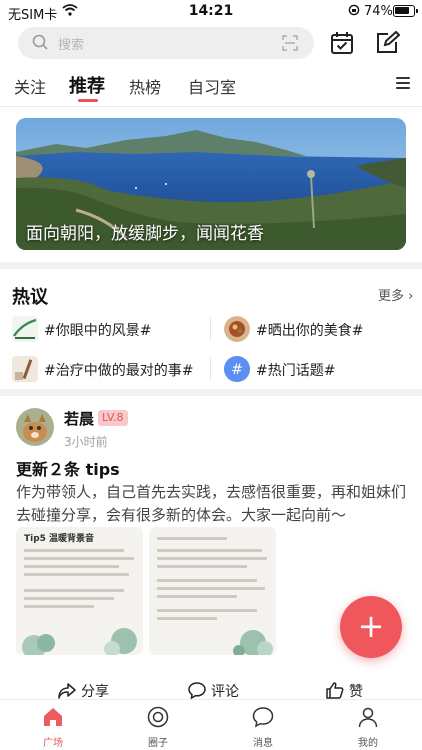 This screenshot has height=750, width=422. What do you see at coordinates (40, 44) in the screenshot?
I see `search-icon` at bounding box center [40, 44].